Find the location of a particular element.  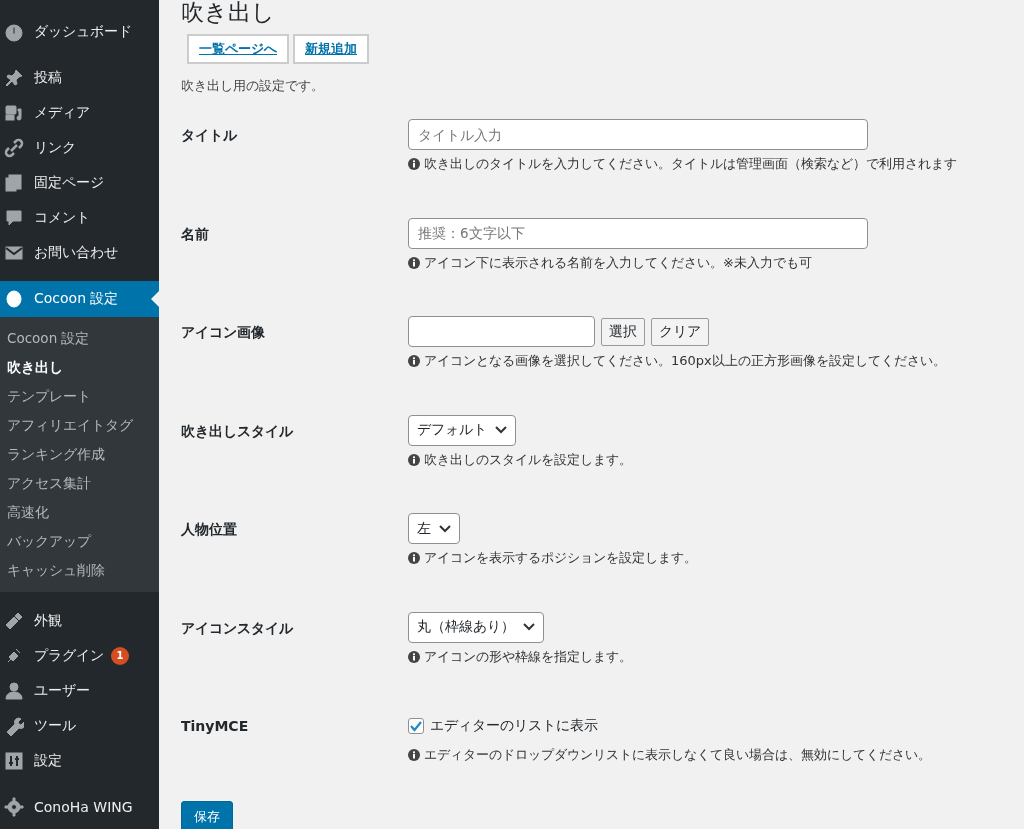

field-label: TinyMCE is located at coordinates (215, 726).